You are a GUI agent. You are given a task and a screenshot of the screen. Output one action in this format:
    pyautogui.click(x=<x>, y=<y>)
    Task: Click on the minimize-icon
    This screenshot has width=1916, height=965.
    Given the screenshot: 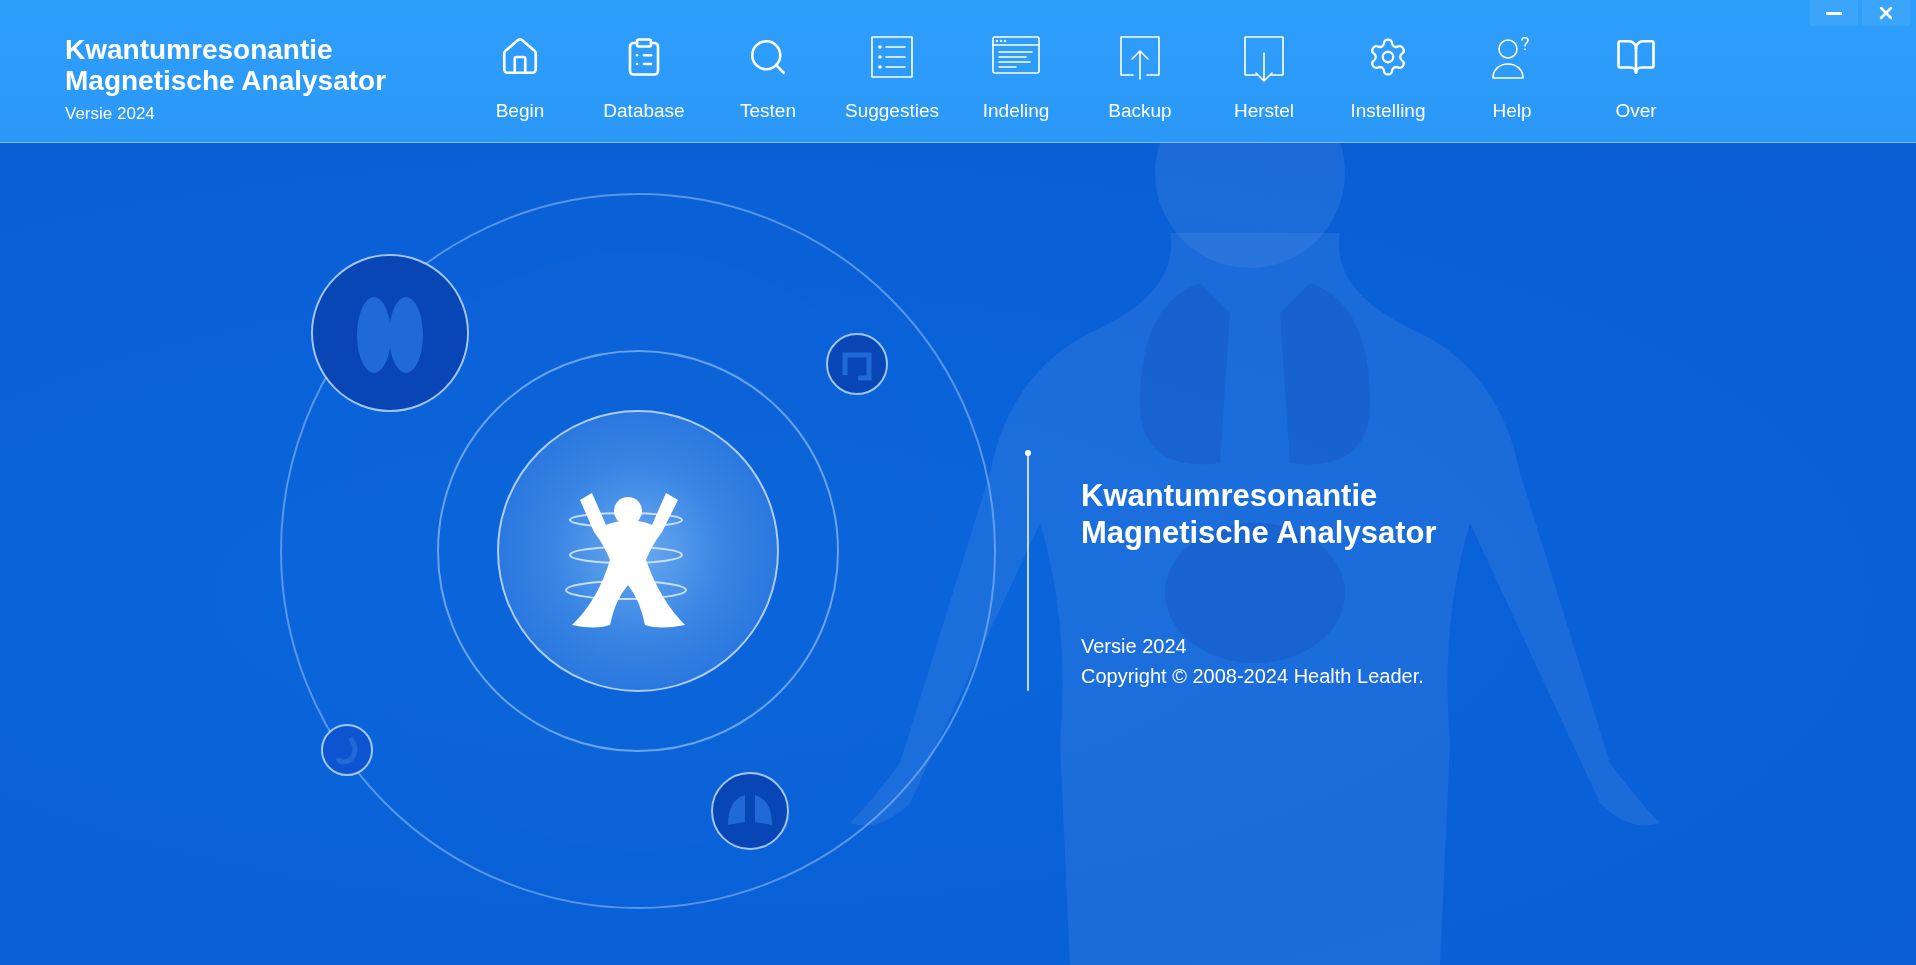 What is the action you would take?
    pyautogui.click(x=1834, y=13)
    